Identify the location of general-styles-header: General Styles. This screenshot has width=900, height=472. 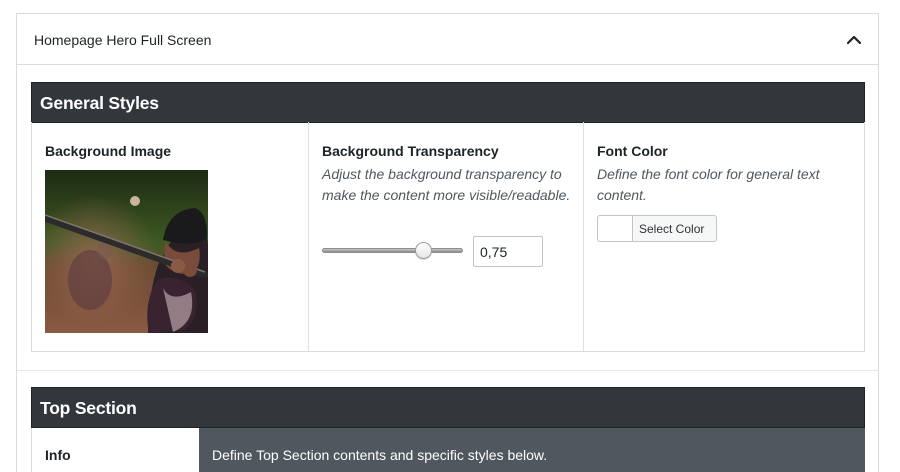
(448, 102).